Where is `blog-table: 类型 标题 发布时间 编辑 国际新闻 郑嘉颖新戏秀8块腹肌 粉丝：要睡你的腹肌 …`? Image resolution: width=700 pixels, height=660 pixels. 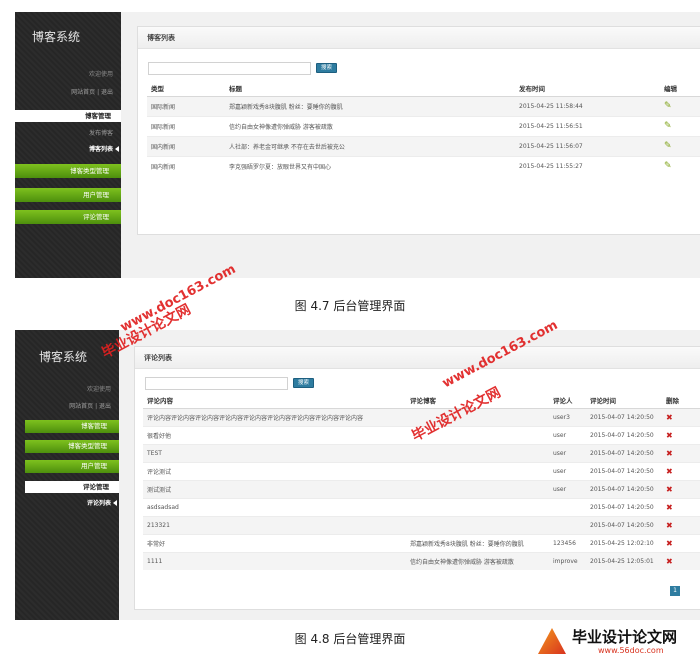
blog-table: 类型 标题 发布时间 编辑 国际新闻 郑嘉颖新戏秀8块腹肌 粉丝：要睡你的腹肌 … is located at coordinates (423, 128).